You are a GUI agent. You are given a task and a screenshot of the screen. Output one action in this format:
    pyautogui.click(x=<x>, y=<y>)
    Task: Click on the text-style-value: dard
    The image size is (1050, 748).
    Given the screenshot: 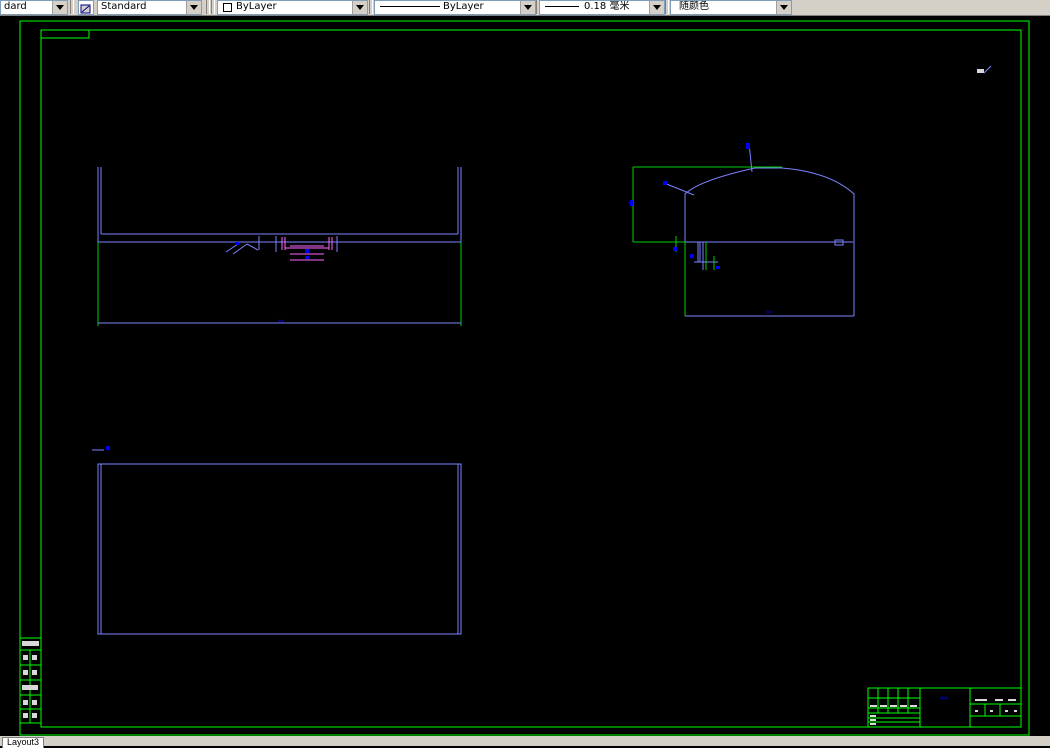 What is the action you would take?
    pyautogui.click(x=15, y=6)
    